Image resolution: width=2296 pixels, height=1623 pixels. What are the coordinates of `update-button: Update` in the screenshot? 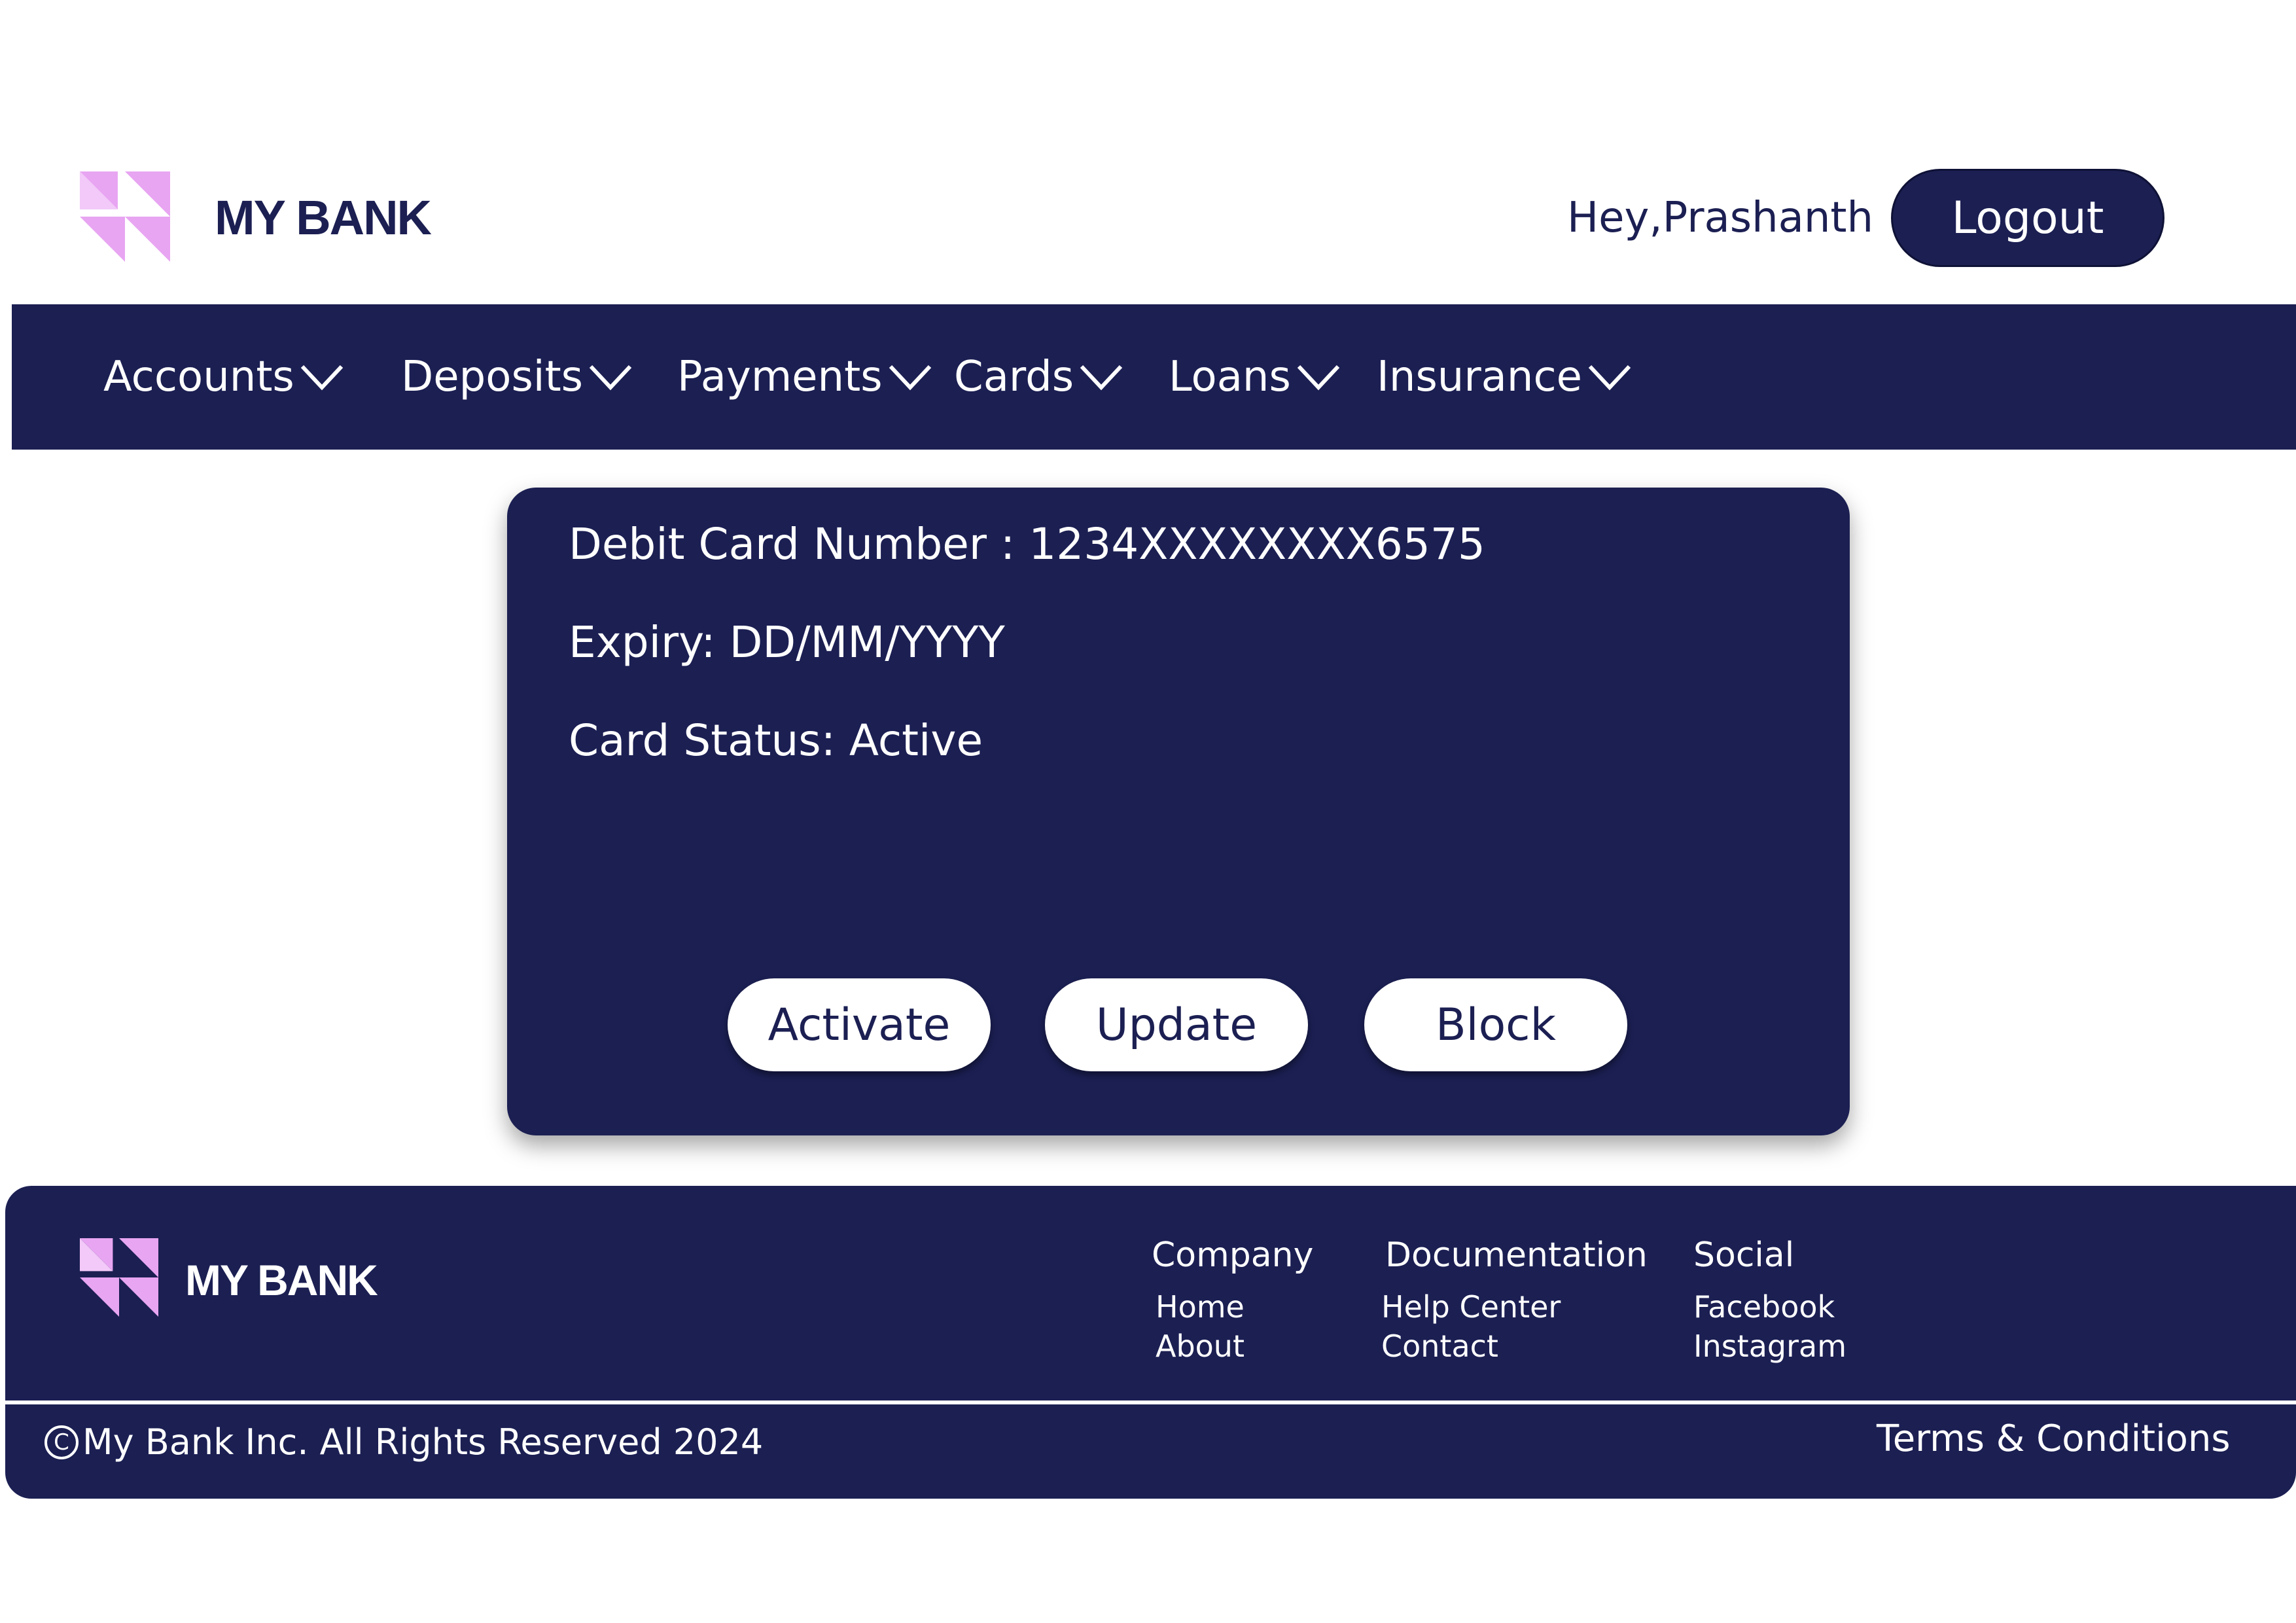 It's located at (1176, 1024).